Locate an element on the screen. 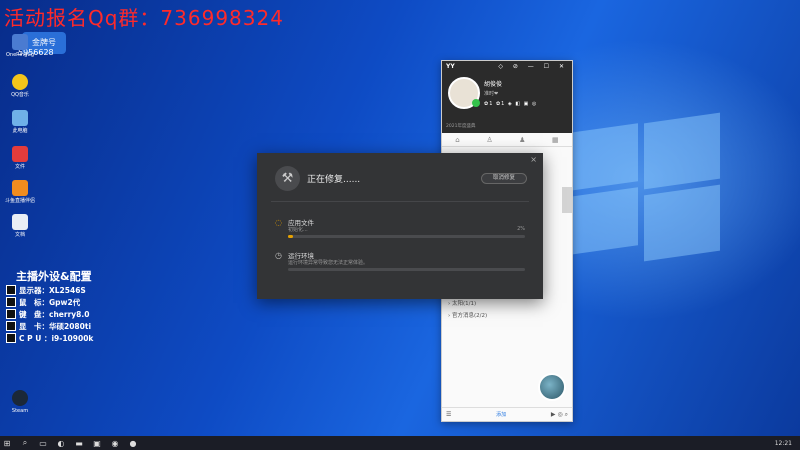  document-icon is located at coordinates (20, 222).